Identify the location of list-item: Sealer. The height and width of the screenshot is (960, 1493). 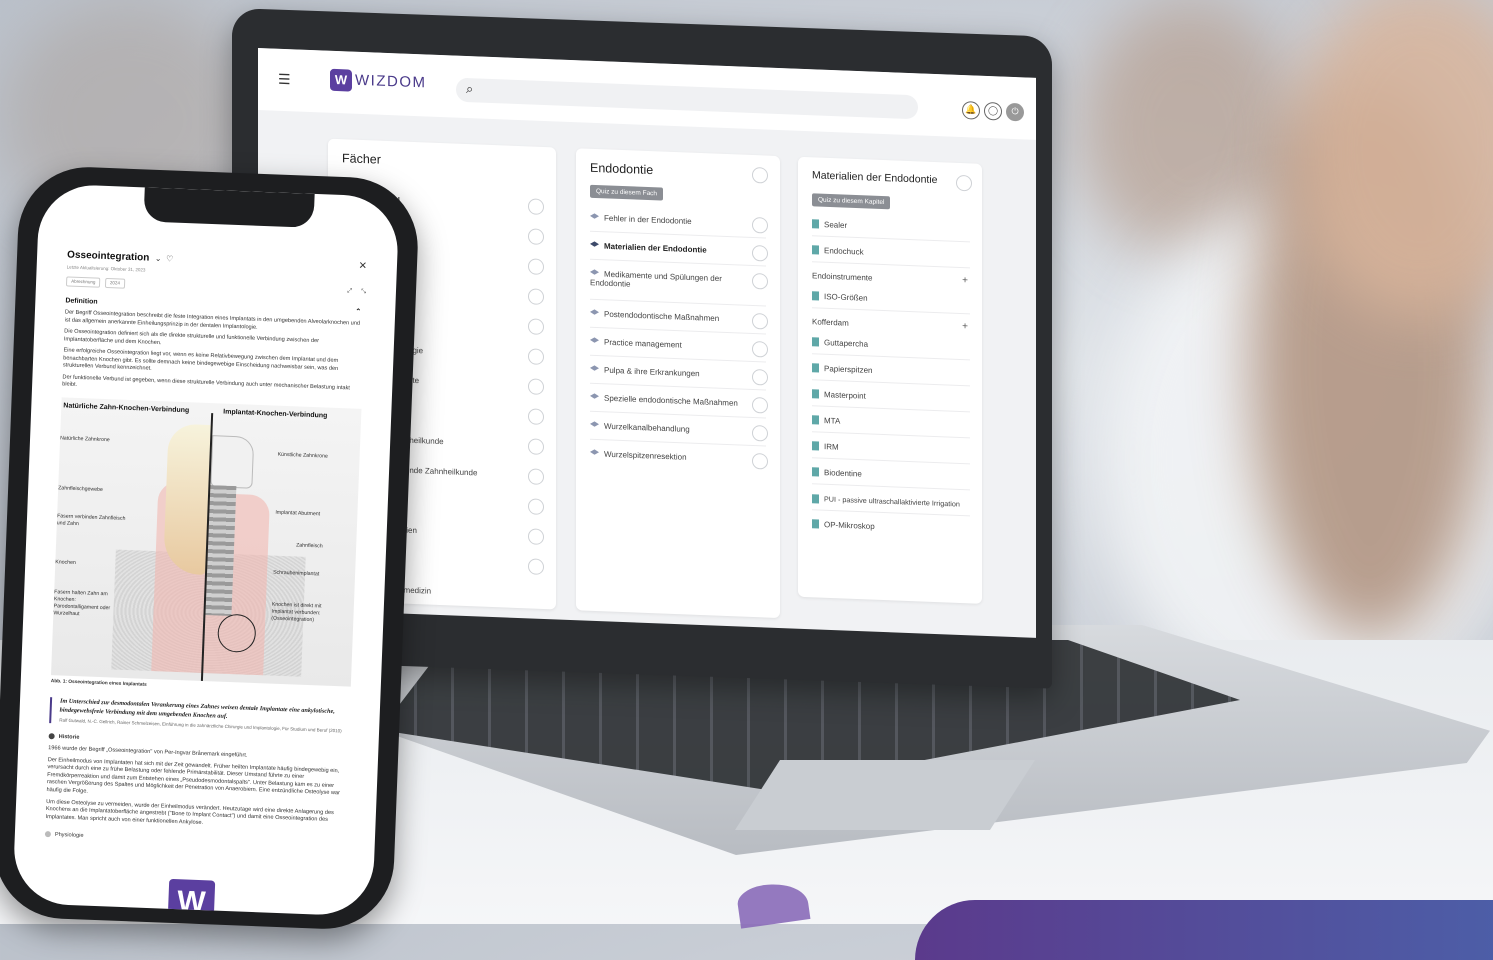
(829, 224).